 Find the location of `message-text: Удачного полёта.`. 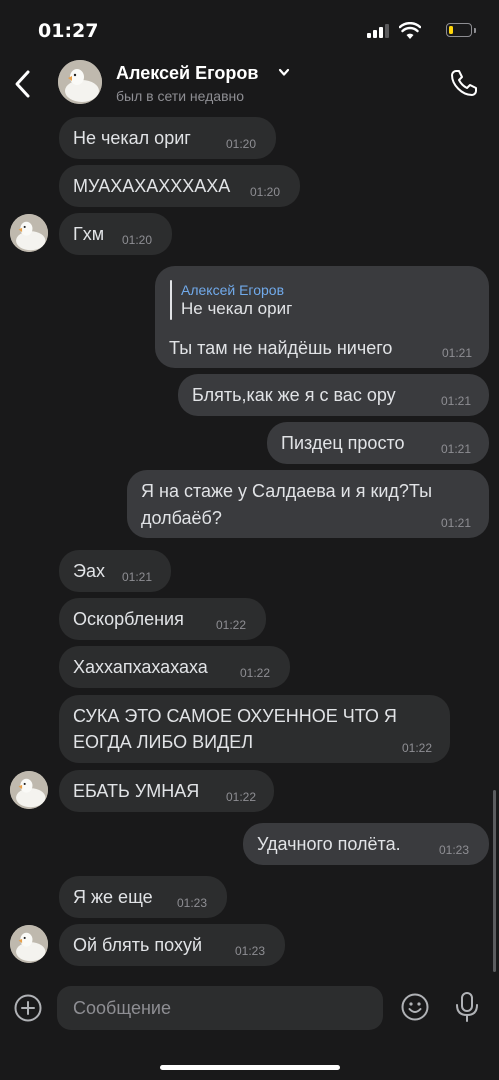

message-text: Удачного полёта. is located at coordinates (329, 844).